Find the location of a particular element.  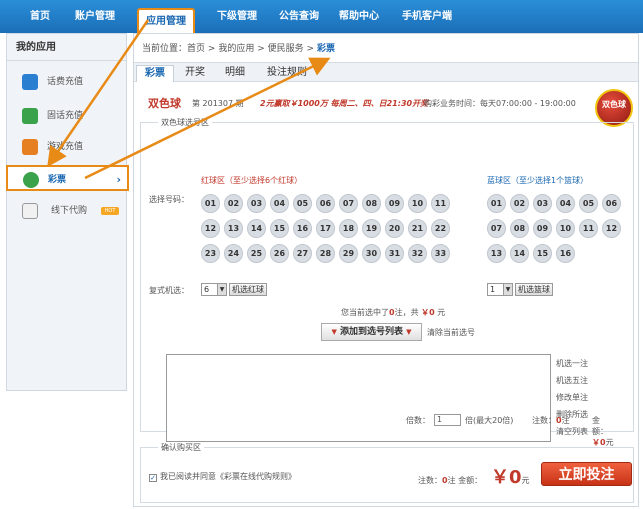

sidebar-item-offline-purchase: 线下代购 HOT is located at coordinates (66, 211).